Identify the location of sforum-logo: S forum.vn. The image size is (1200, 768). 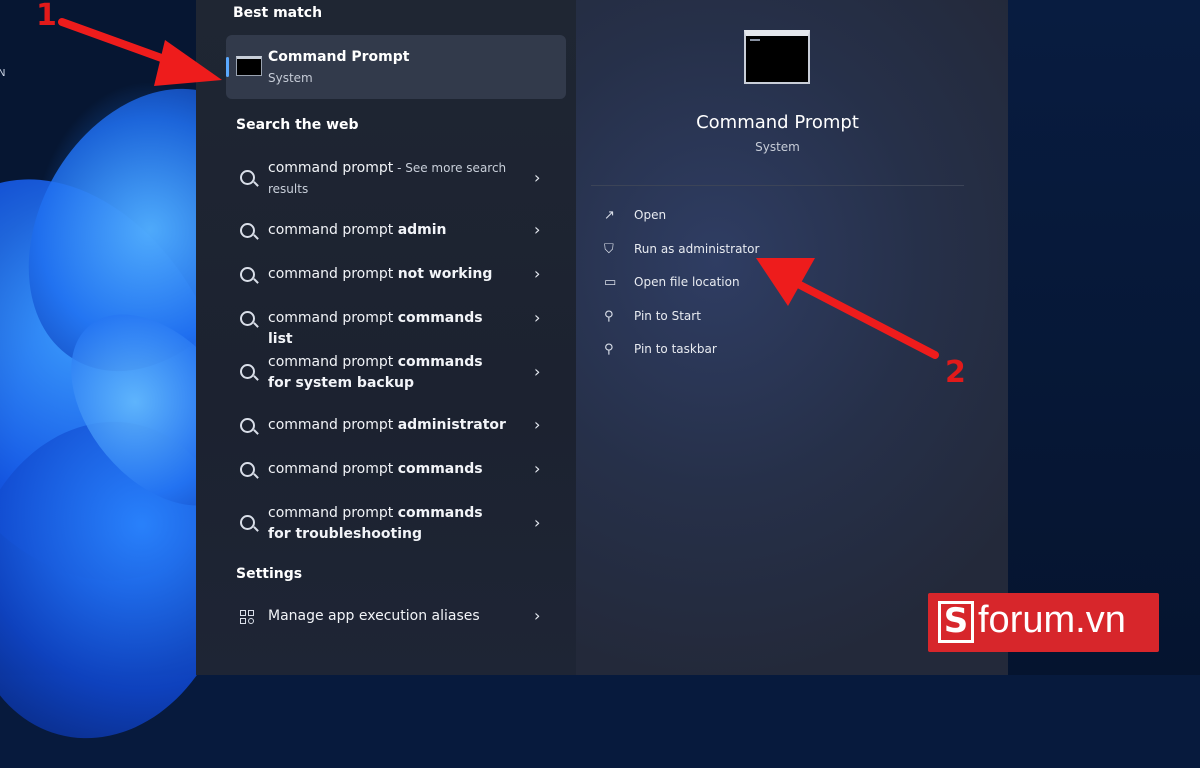
(1043, 622).